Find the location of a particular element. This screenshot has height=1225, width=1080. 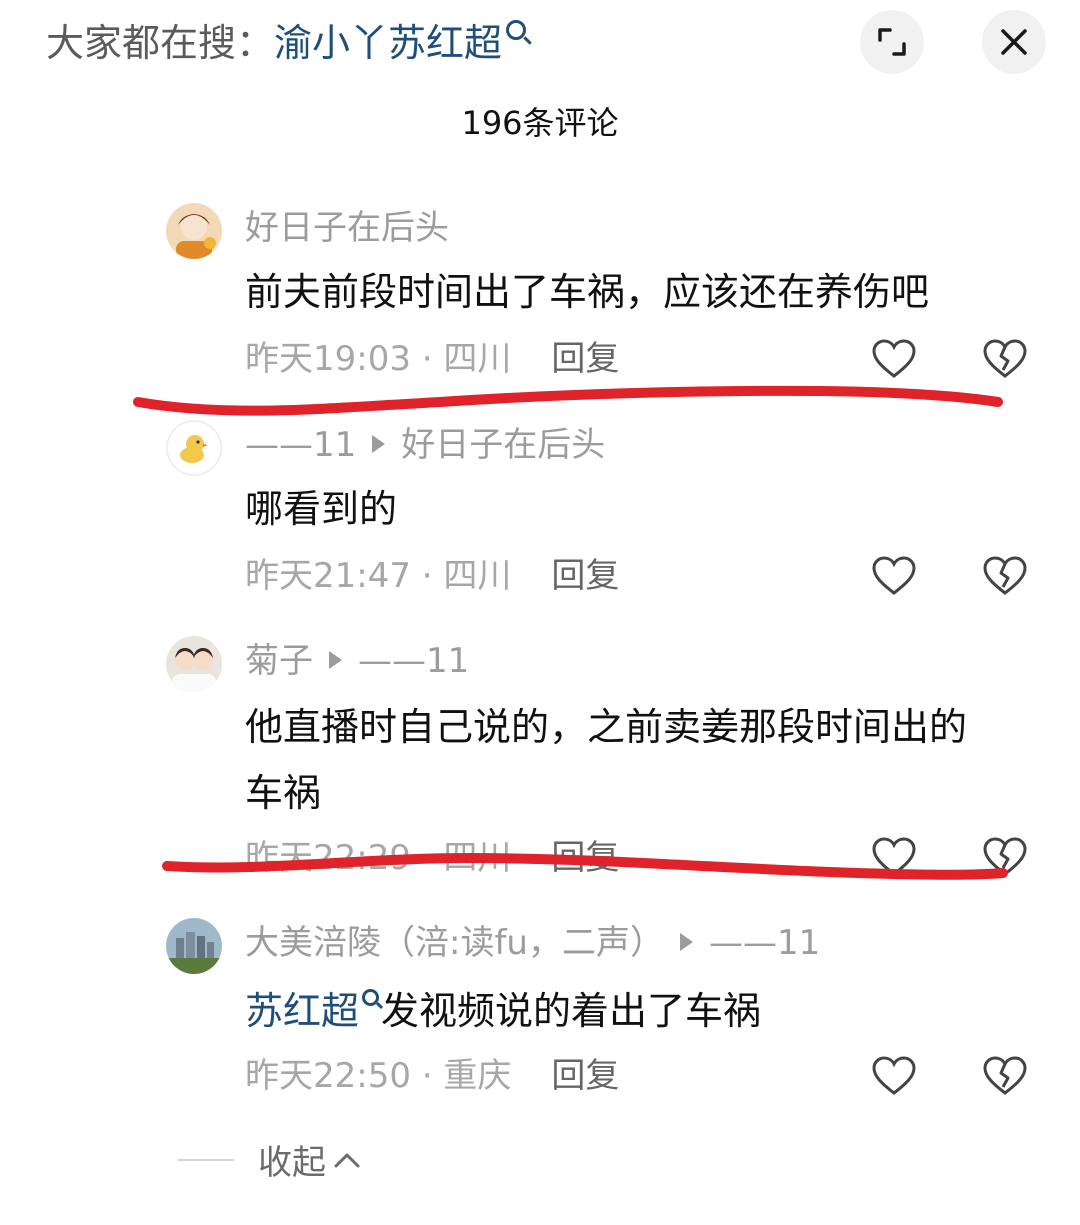

divider is located at coordinates (206, 1159).